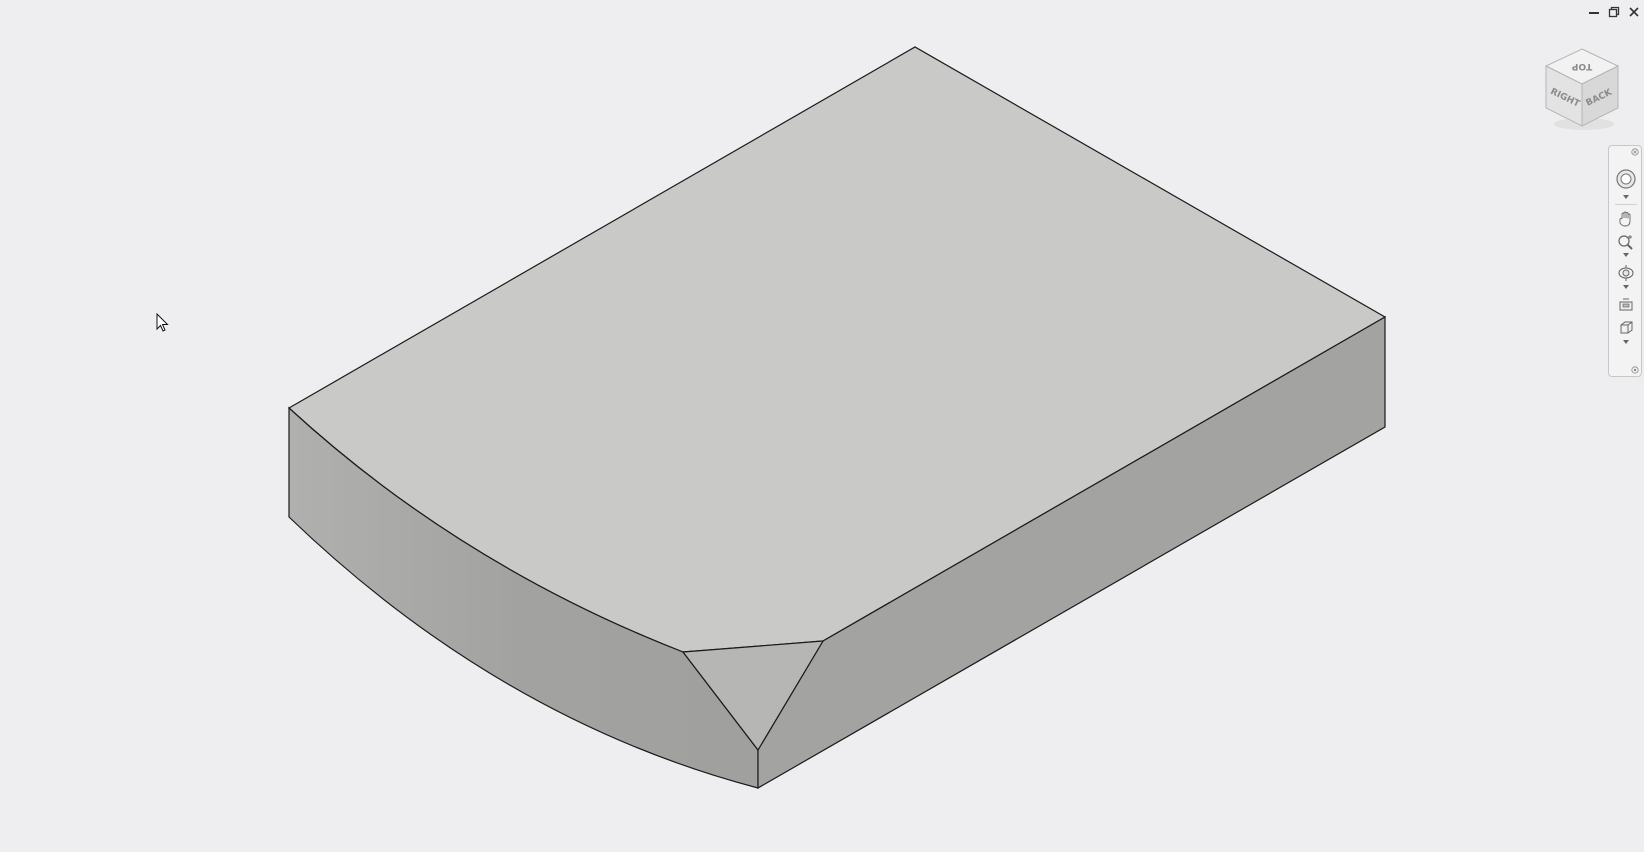  I want to click on view-face-icon, so click(1626, 327).